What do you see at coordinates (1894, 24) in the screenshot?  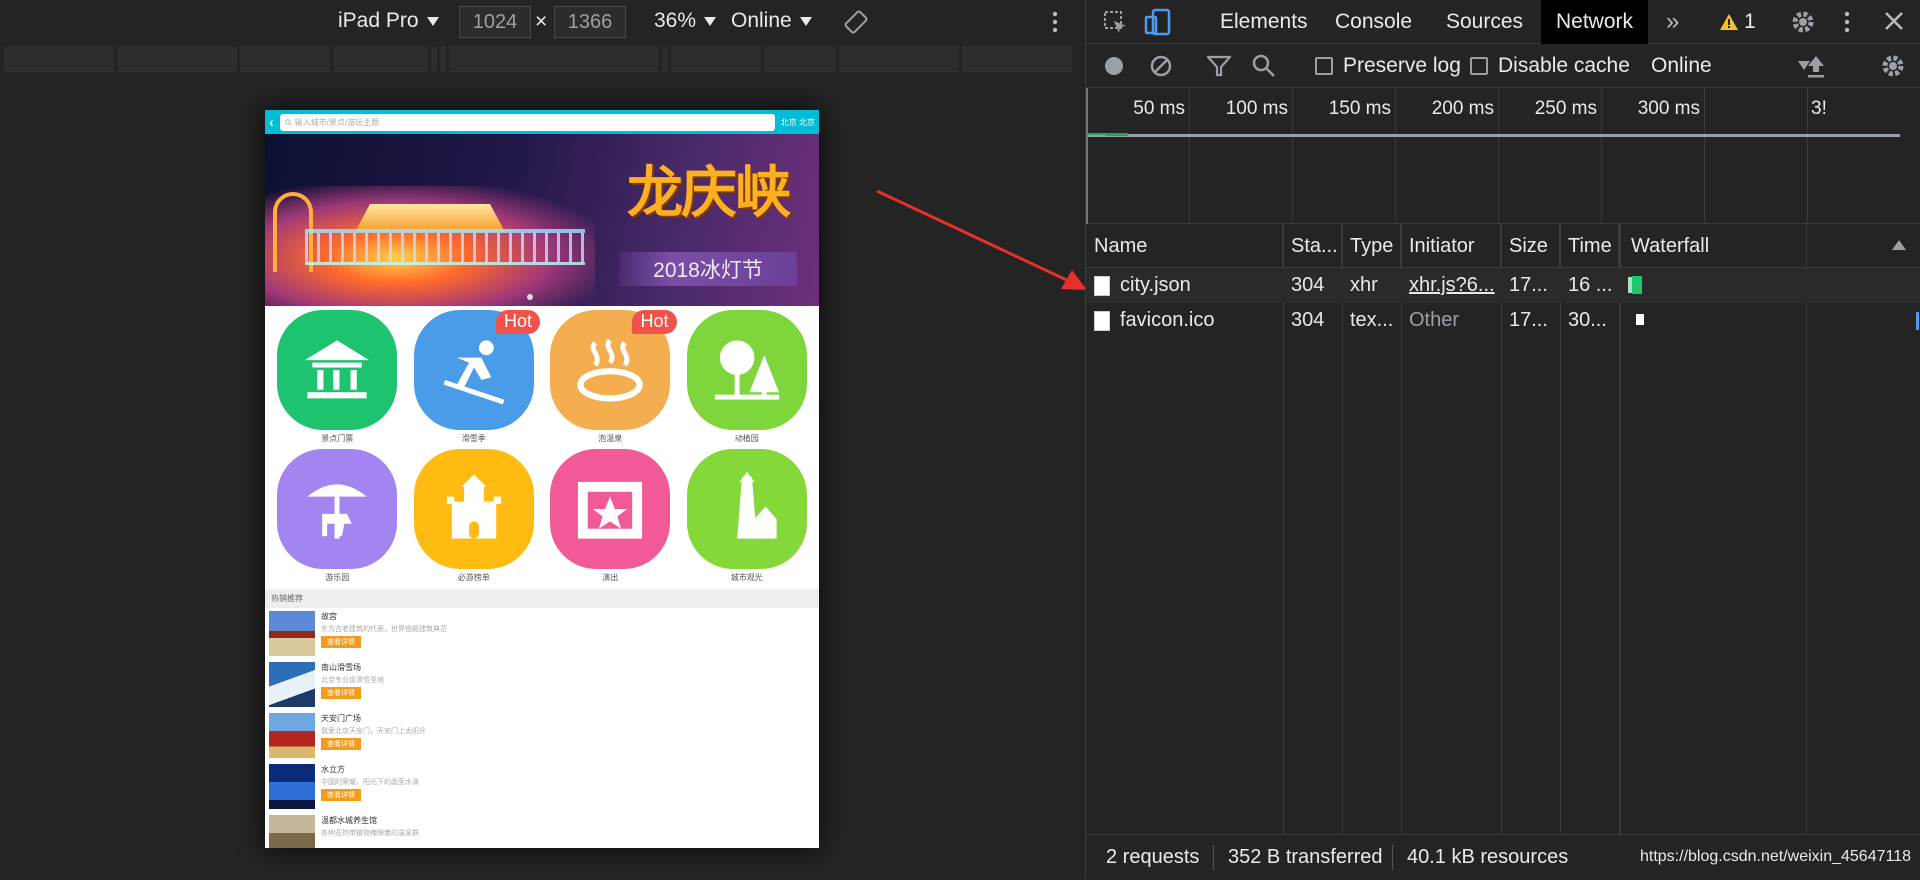 I see `close-icon` at bounding box center [1894, 24].